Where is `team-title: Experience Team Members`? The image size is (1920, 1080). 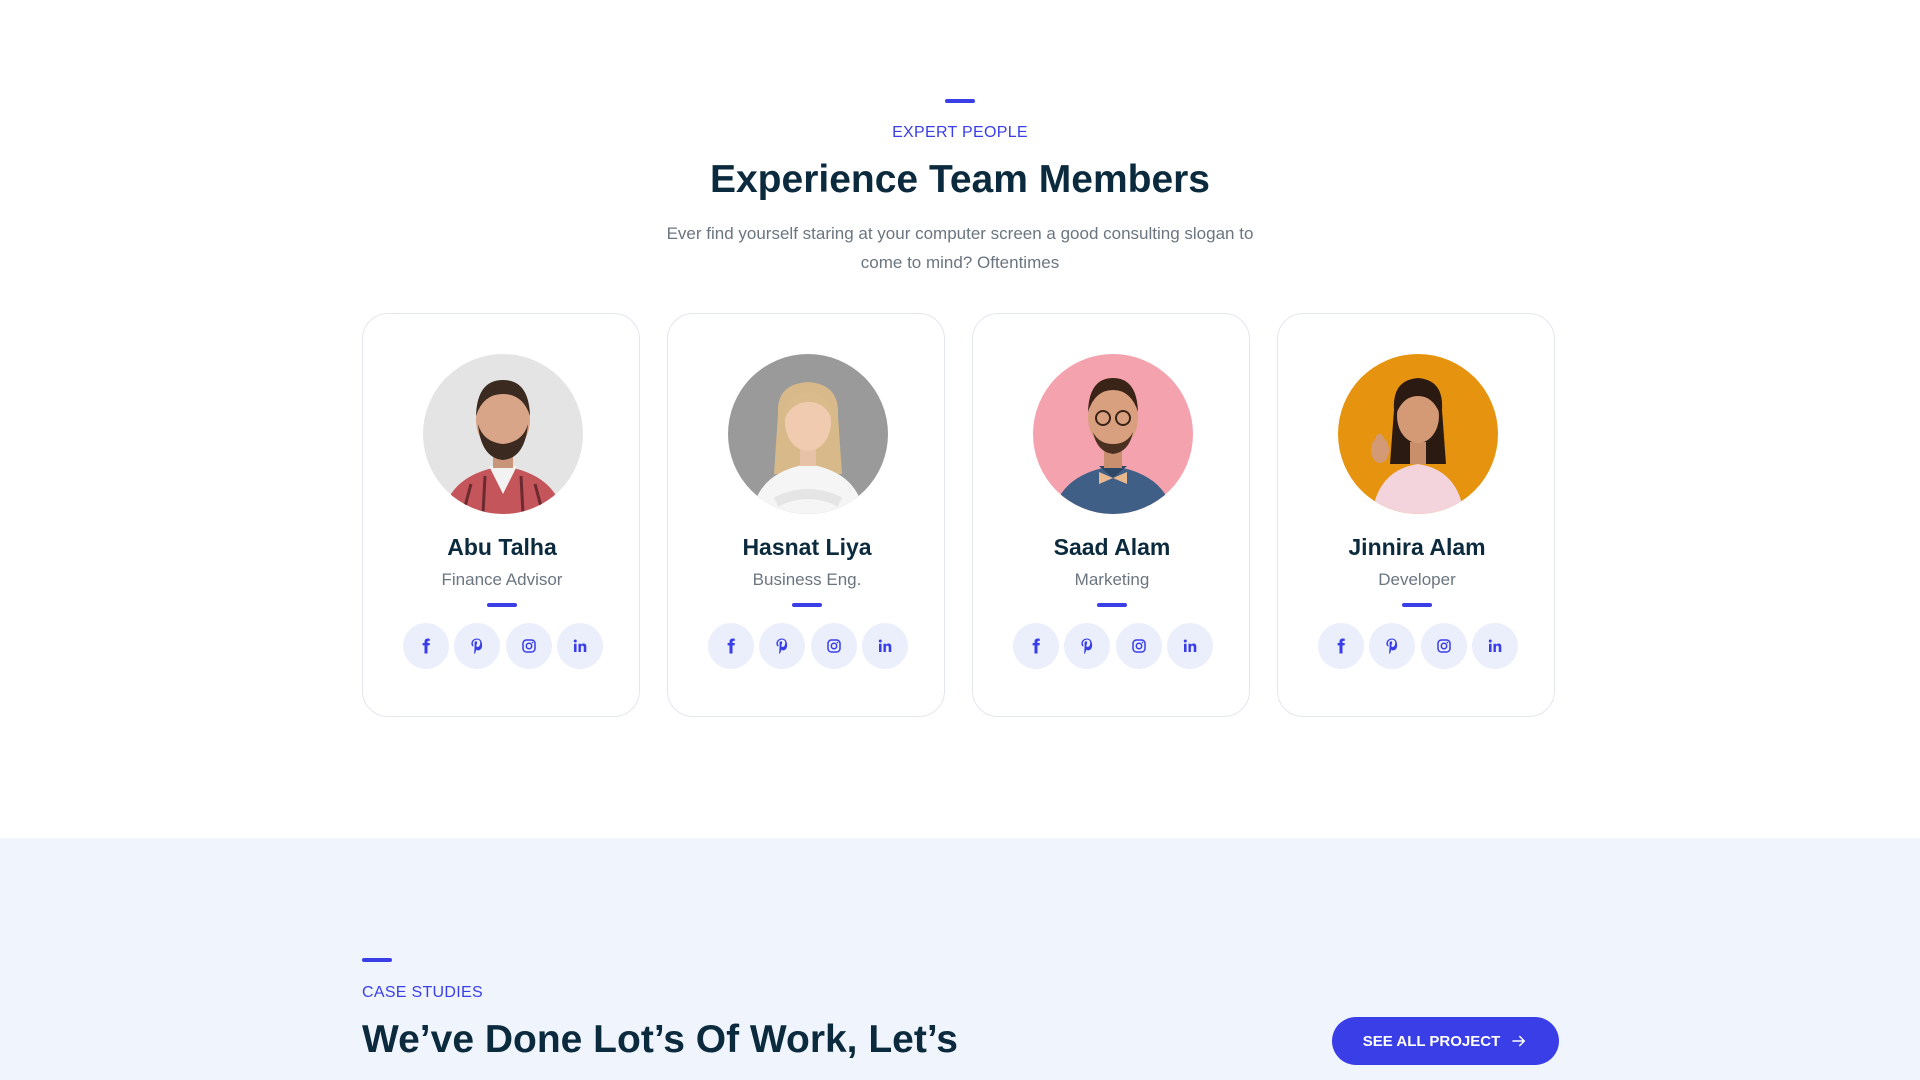
team-title: Experience Team Members is located at coordinates (959, 179).